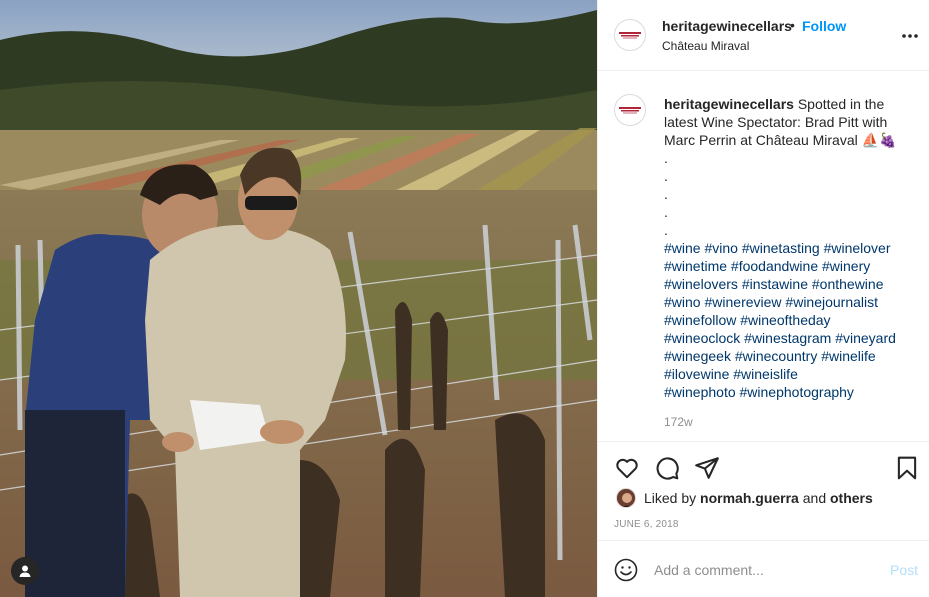 This screenshot has height=597, width=929. What do you see at coordinates (695, 266) in the screenshot?
I see `hashtag-link: #winetime` at bounding box center [695, 266].